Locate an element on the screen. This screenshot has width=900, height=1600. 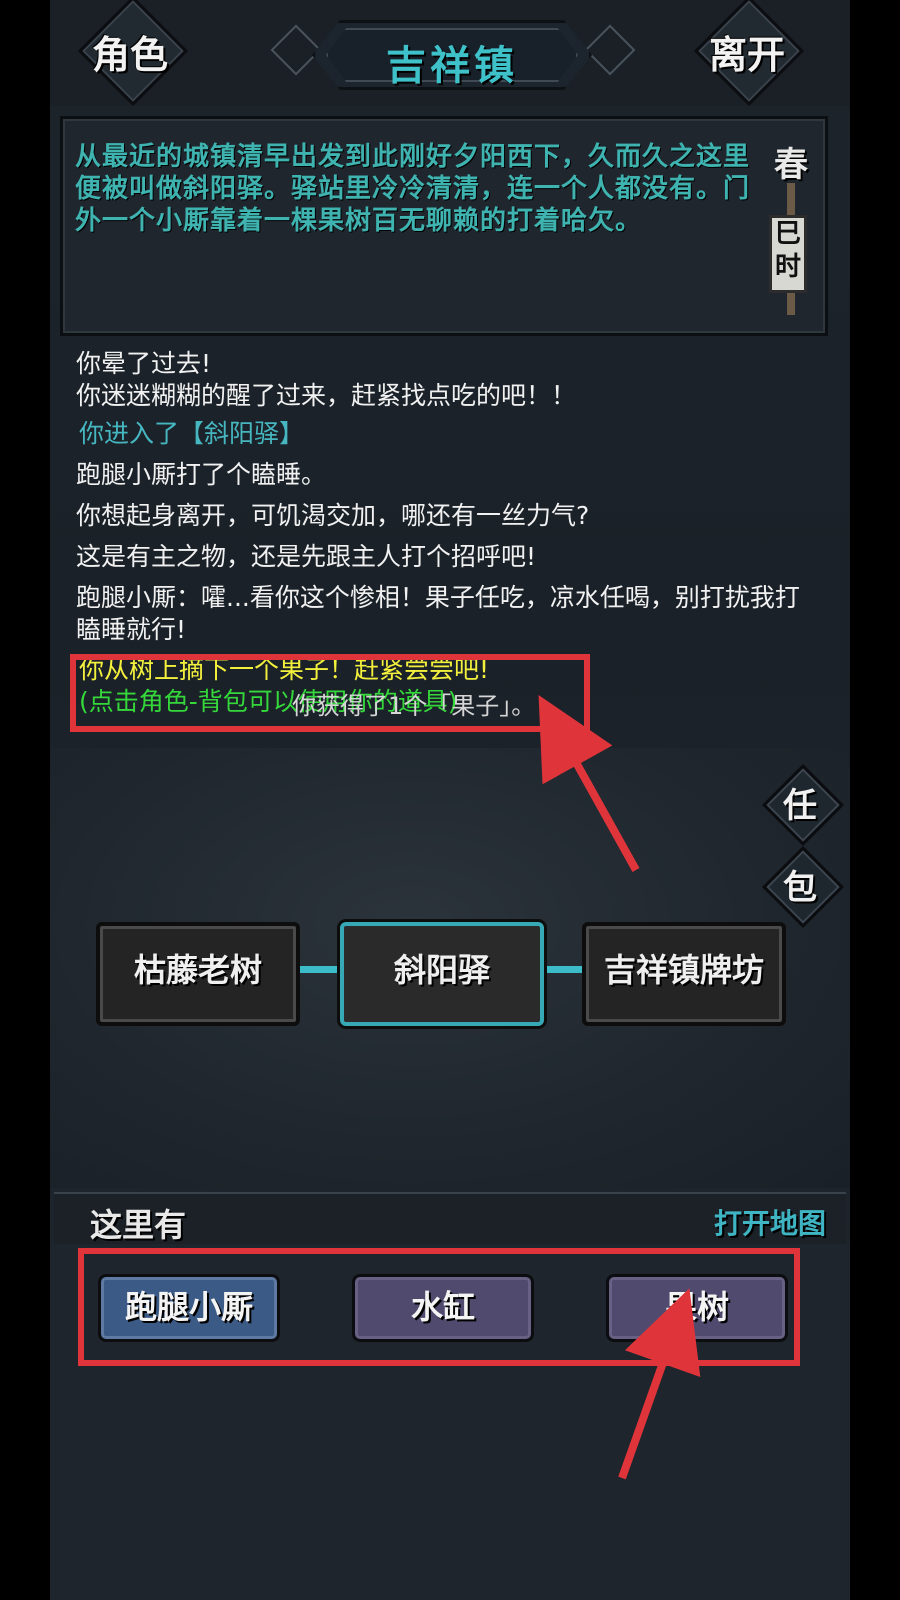
annotation-arrow-up-left is located at coordinates (589, 783).